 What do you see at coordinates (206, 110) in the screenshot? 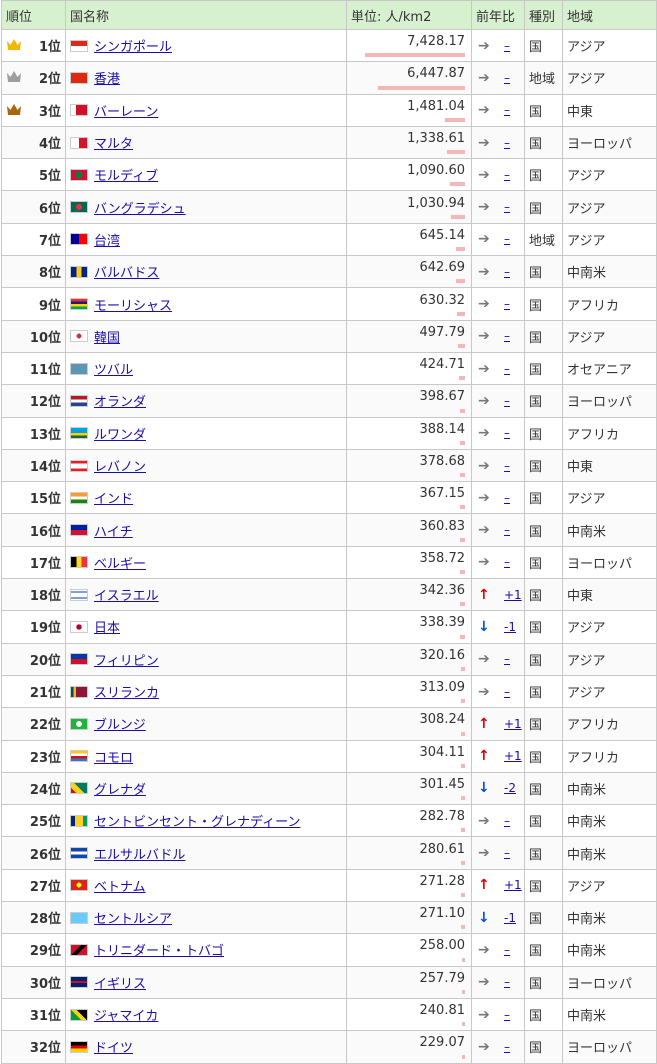
I see `country-cell: バーレーン` at bounding box center [206, 110].